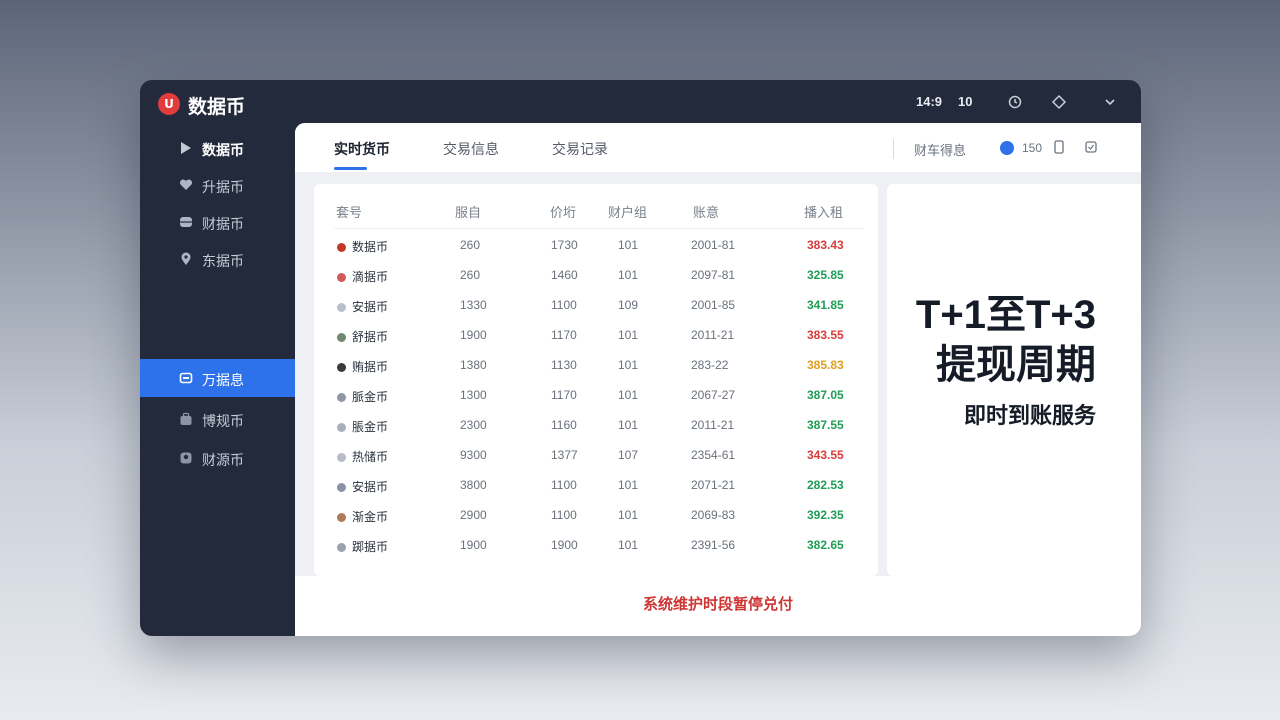  I want to click on cell-c4: 2001-85, so click(713, 305).